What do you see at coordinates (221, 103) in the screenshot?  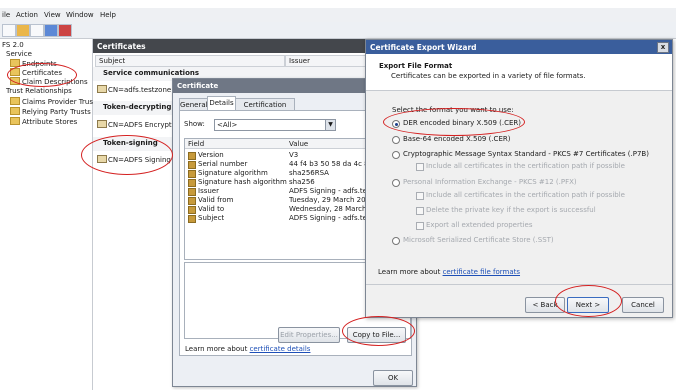 I see `tab-details: Details` at bounding box center [221, 103].